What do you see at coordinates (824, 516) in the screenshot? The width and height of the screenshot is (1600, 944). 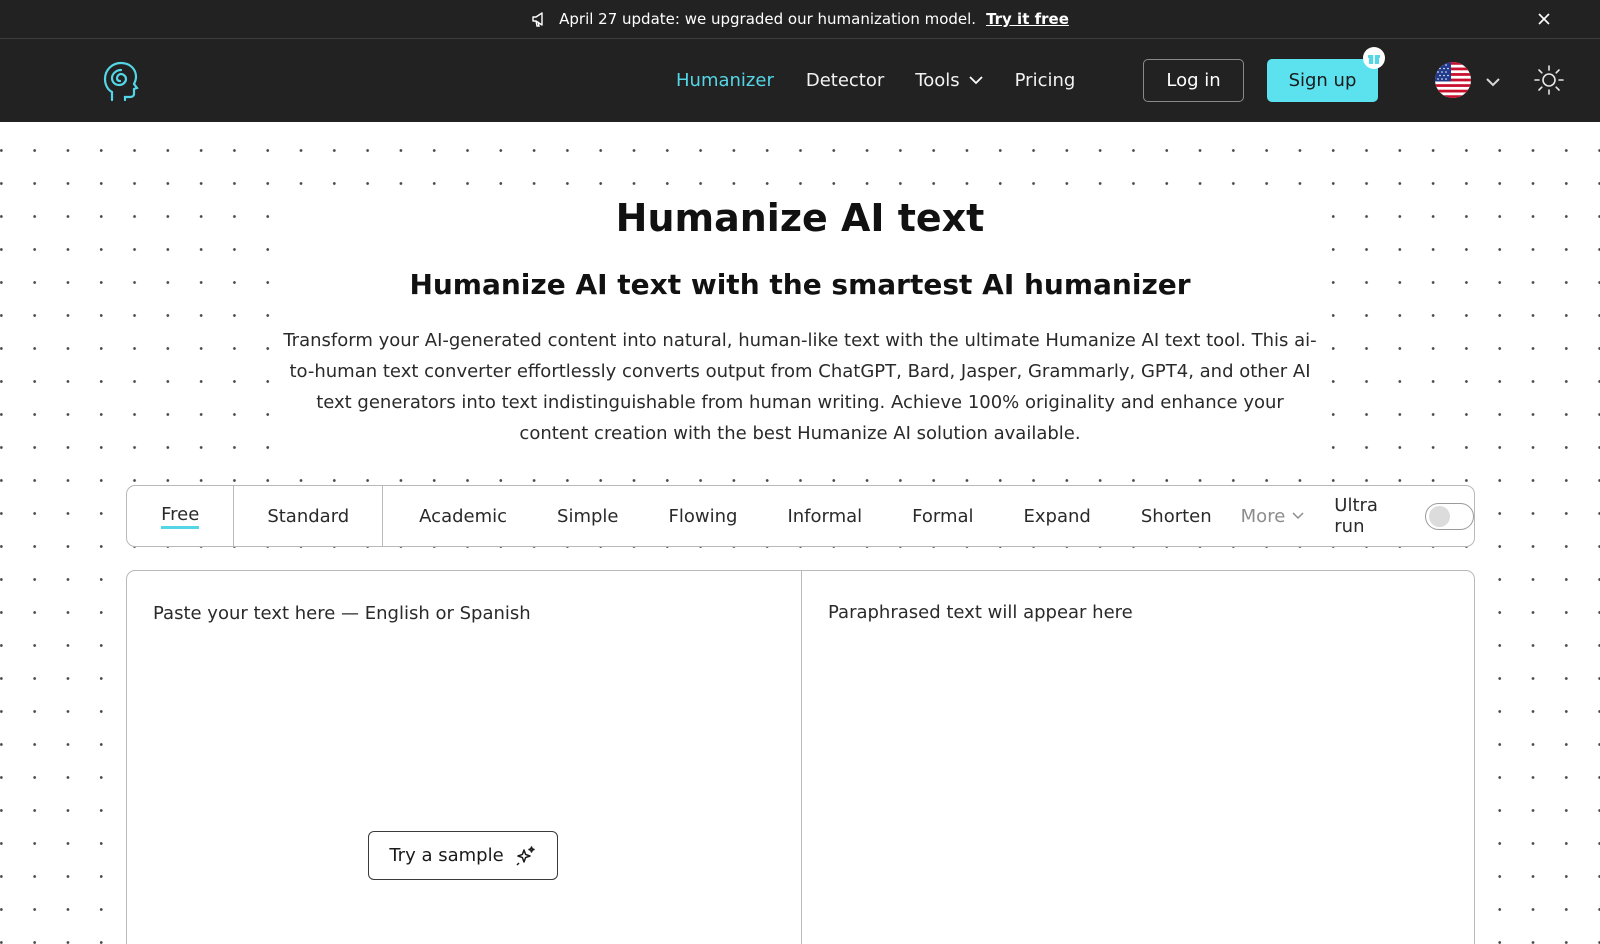 I see `mode-informal: Informal` at bounding box center [824, 516].